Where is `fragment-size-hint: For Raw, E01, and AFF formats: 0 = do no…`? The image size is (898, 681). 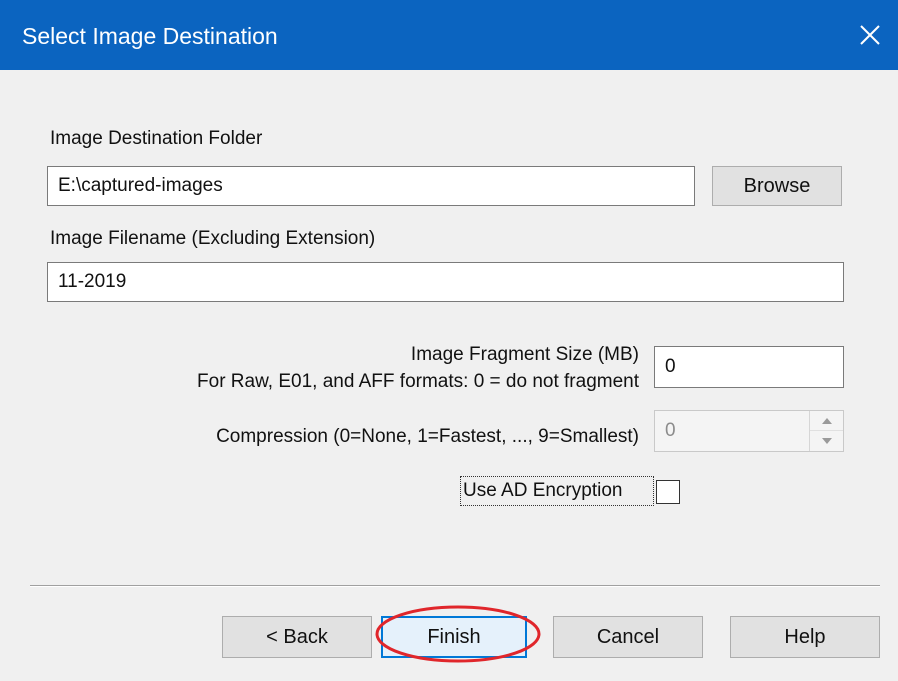
fragment-size-hint: For Raw, E01, and AFF formats: 0 = do no… is located at coordinates (418, 381).